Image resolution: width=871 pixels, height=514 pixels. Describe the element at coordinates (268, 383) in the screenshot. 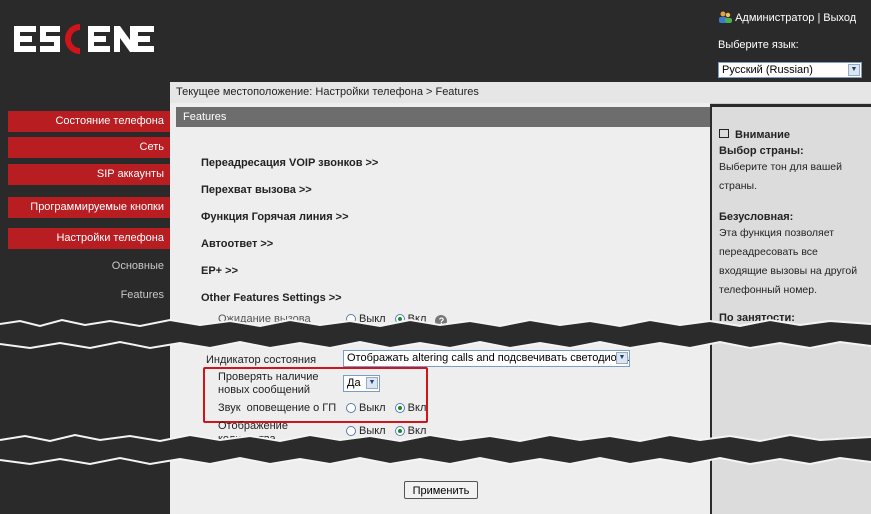

I see `check-messages-label: Проверять наличие новых сообщений` at that location.